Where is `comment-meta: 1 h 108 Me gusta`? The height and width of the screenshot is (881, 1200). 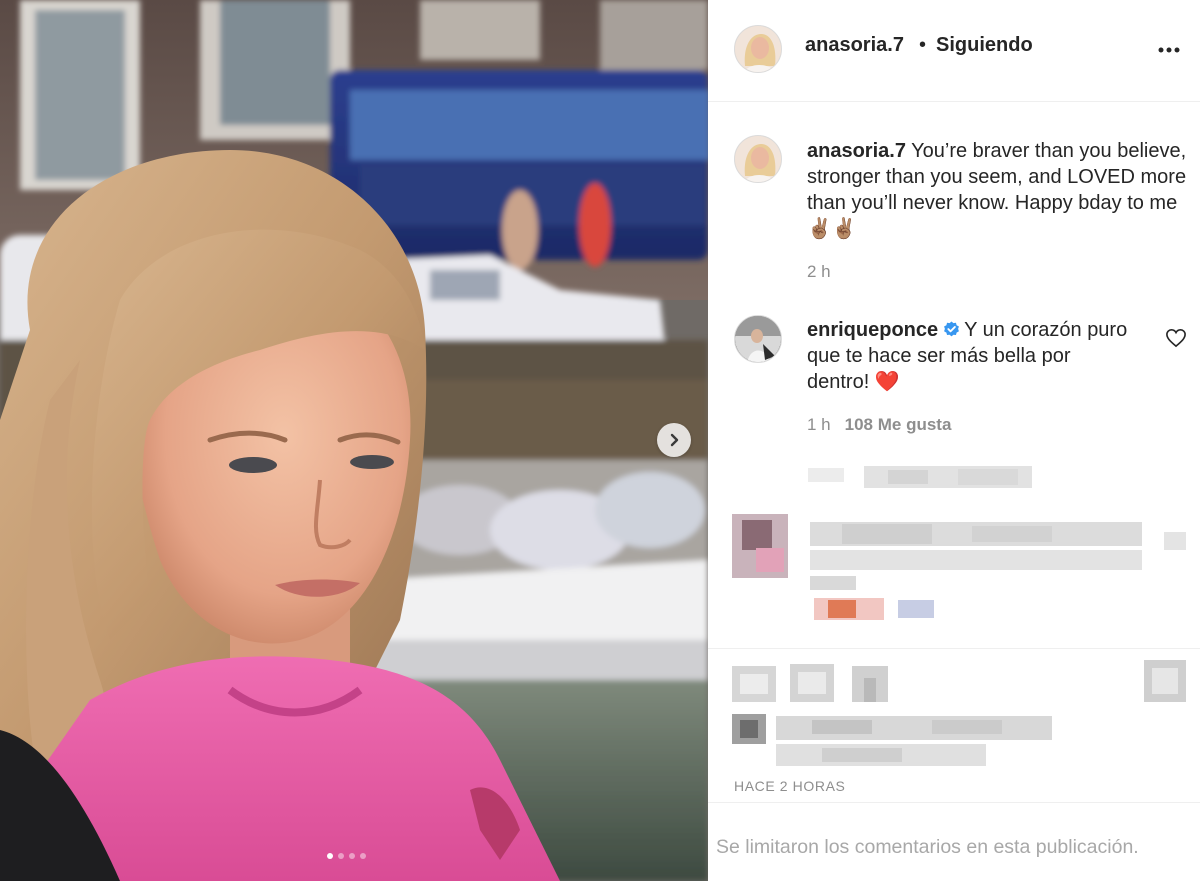
comment-meta: 1 h 108 Me gusta is located at coordinates (879, 425).